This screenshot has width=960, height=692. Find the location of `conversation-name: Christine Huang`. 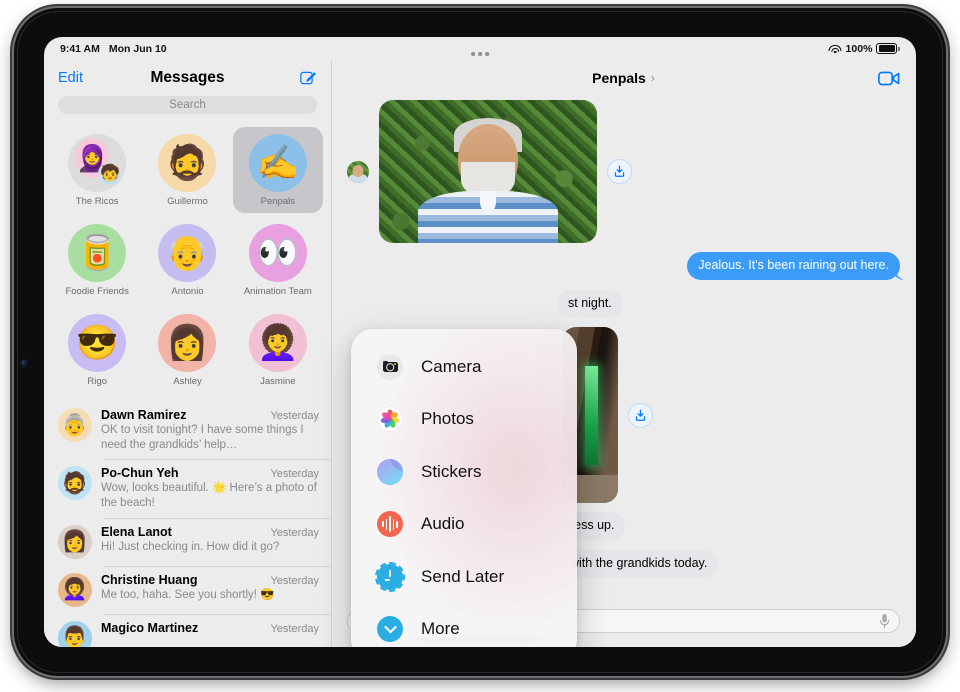

conversation-name: Christine Huang is located at coordinates (149, 579).